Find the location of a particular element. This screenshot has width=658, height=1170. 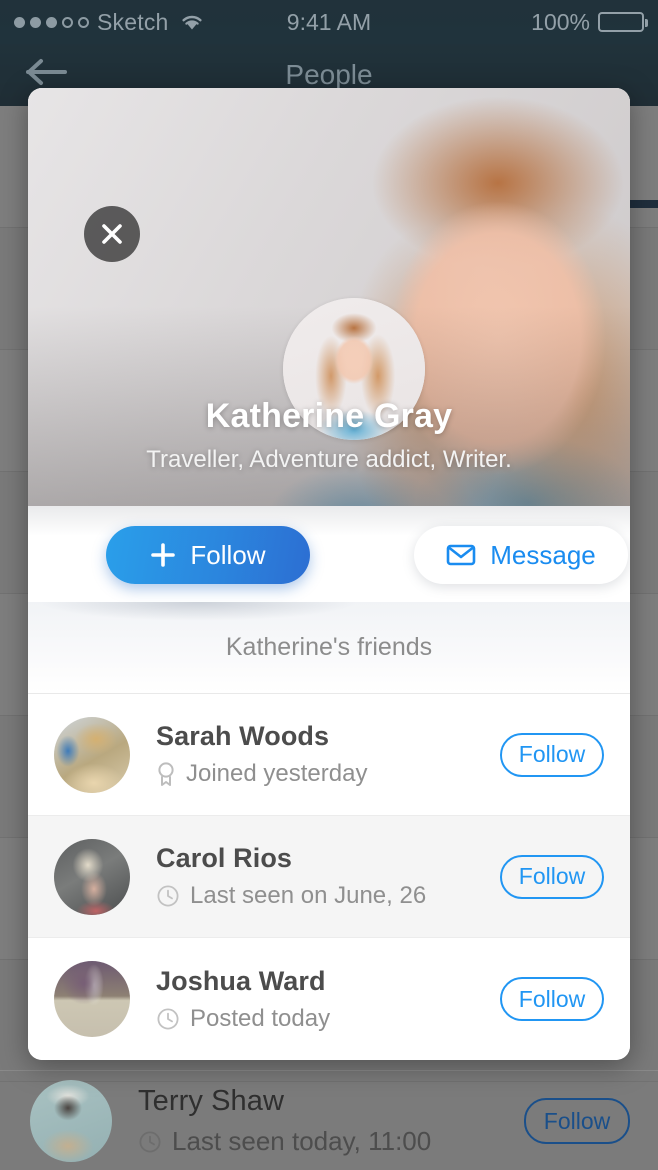

friend-name: Joshua Ward is located at coordinates (241, 980).